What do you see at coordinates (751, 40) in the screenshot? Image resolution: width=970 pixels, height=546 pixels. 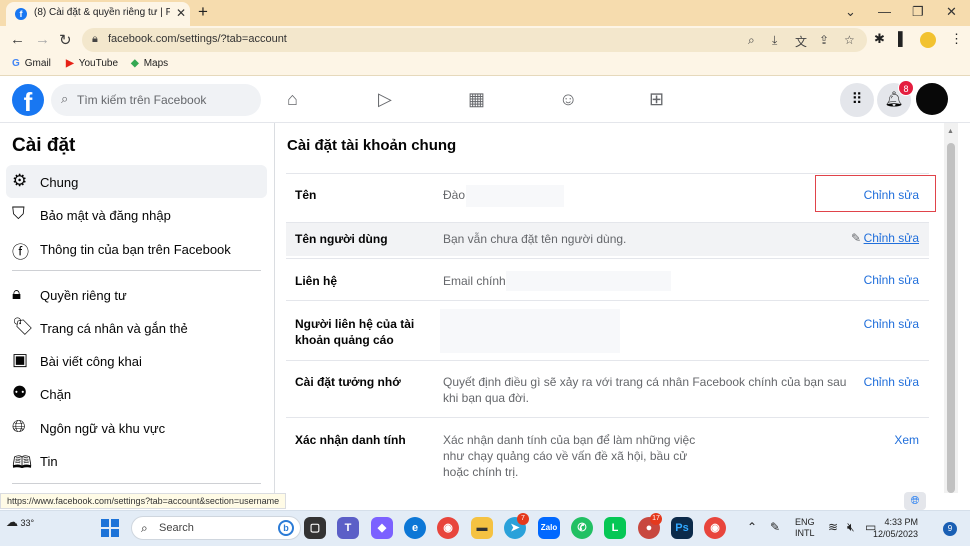 I see `zoom-icon: ⌕` at bounding box center [751, 40].